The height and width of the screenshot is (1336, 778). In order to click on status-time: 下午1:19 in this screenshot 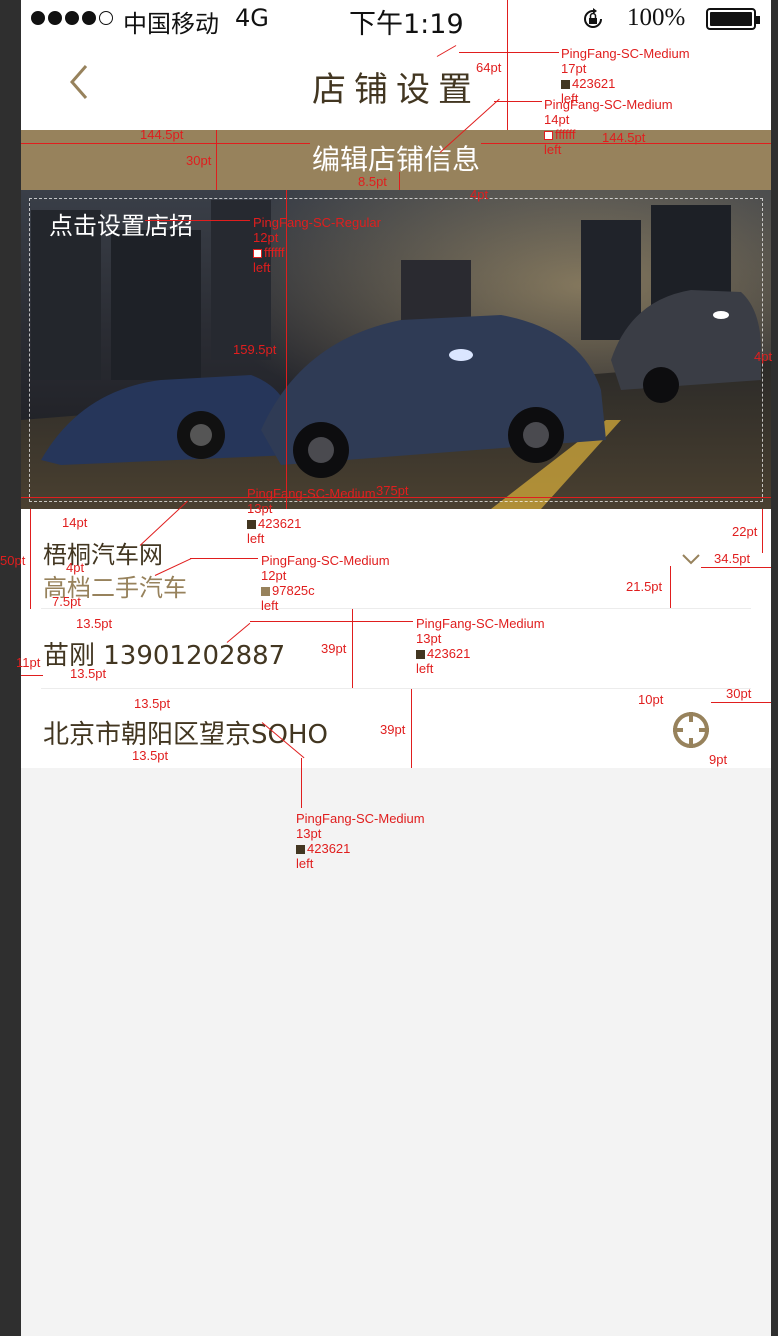, I will do `click(406, 24)`.